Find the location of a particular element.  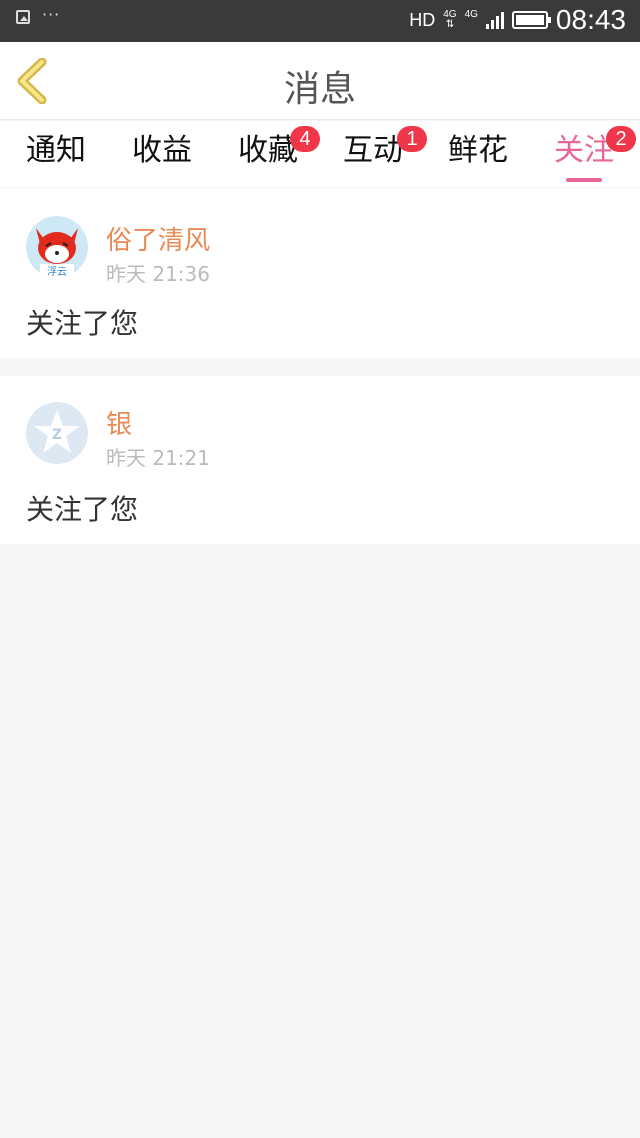

status-bar: ··· HD 4G ⇅ 4G 08:43 is located at coordinates (320, 21).